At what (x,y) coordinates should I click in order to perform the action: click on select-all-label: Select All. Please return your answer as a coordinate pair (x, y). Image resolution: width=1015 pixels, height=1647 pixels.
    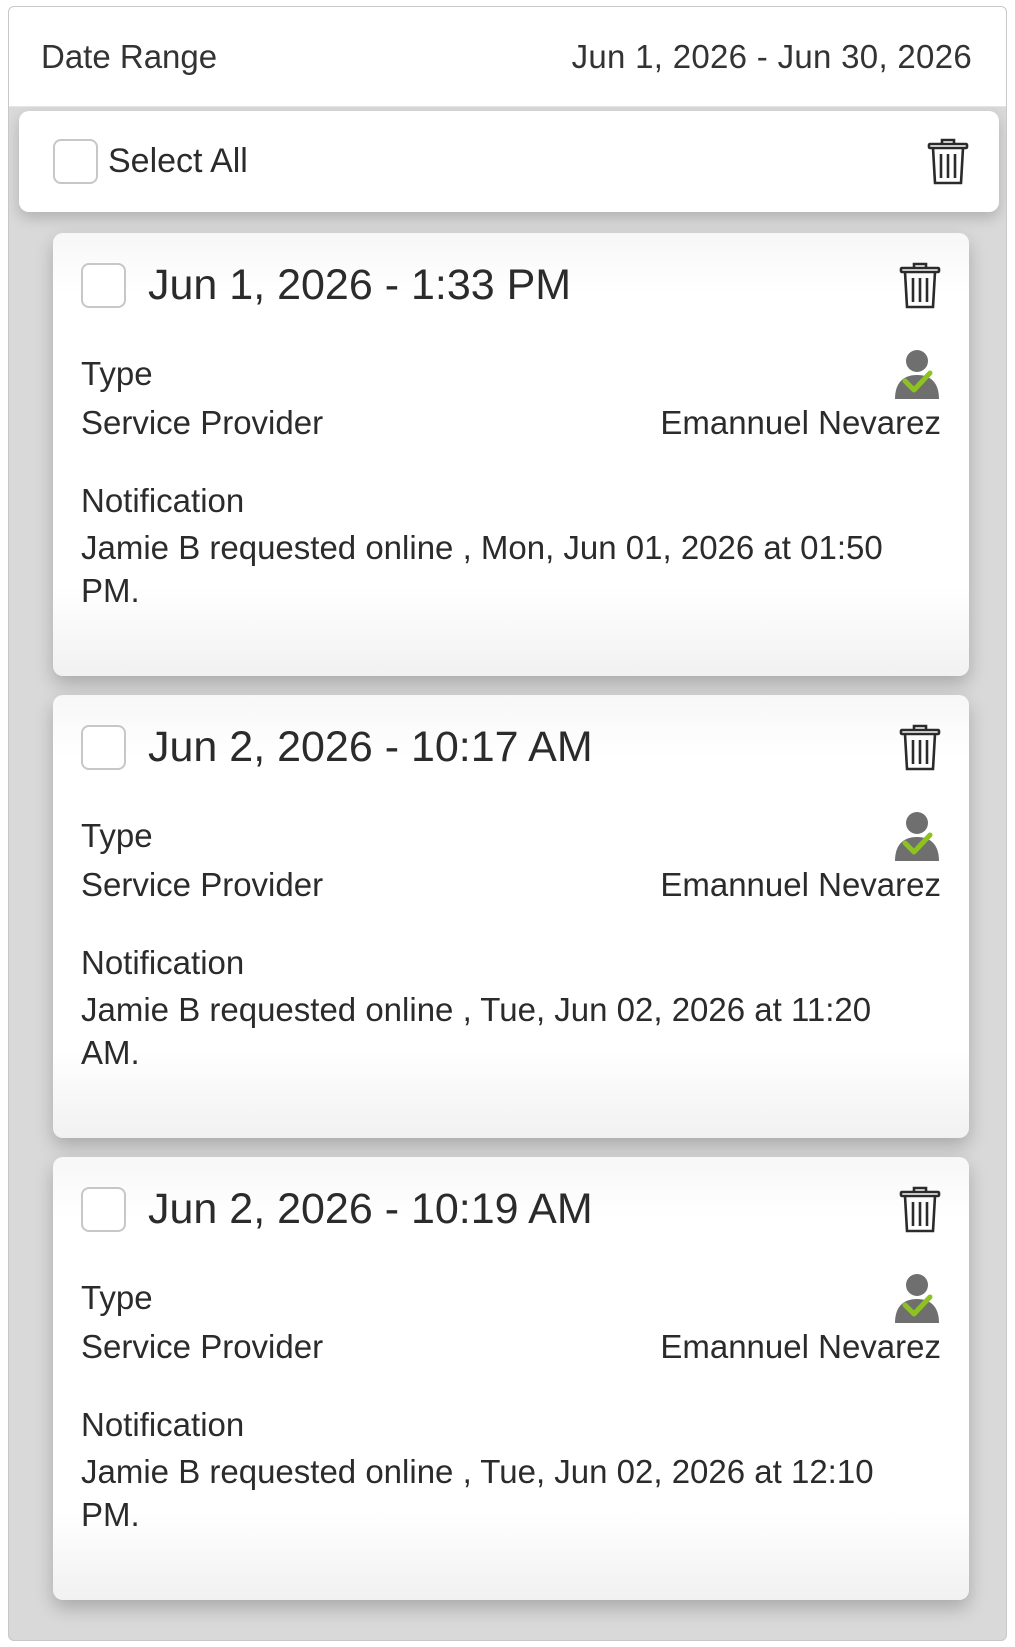
    Looking at the image, I should click on (178, 161).